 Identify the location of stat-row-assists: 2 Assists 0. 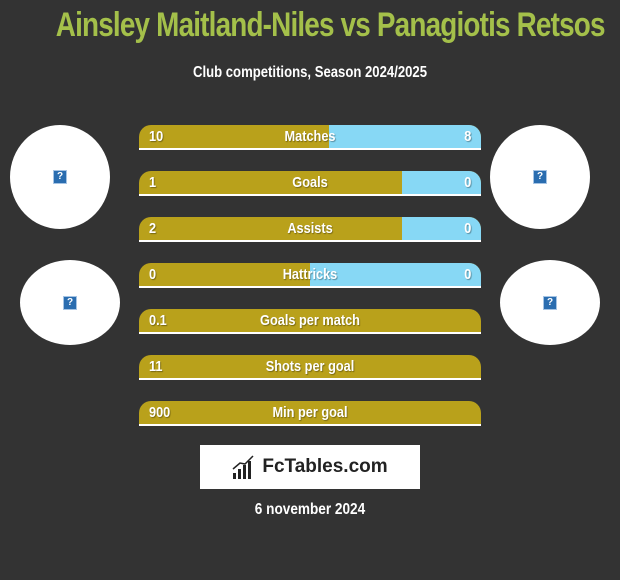
(310, 229).